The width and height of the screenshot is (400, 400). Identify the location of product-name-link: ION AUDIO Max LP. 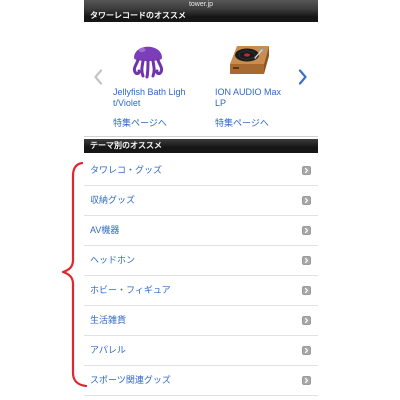
(251, 98).